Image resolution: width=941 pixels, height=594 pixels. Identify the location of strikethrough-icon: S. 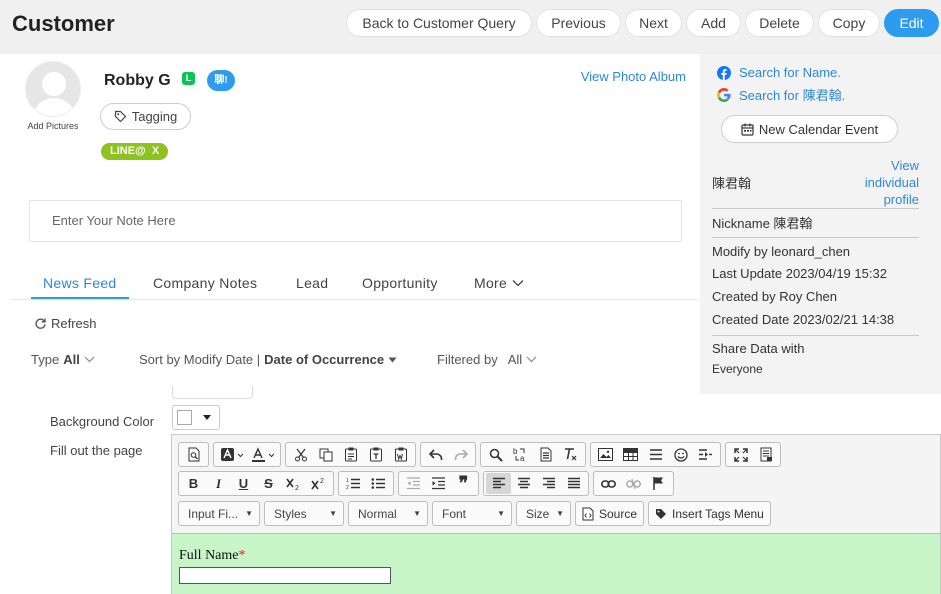
(268, 483).